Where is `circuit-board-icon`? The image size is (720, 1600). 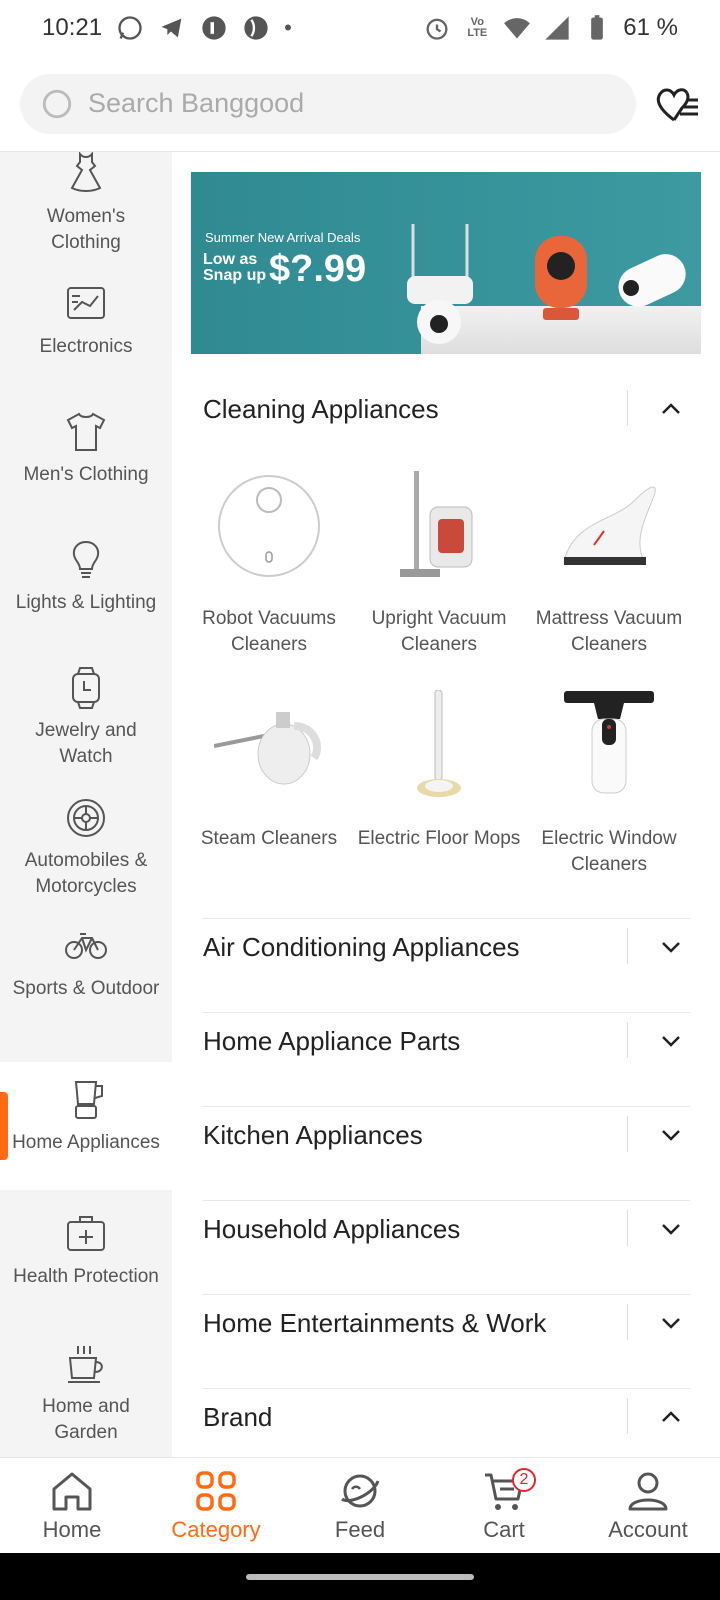
circuit-board-icon is located at coordinates (86, 304).